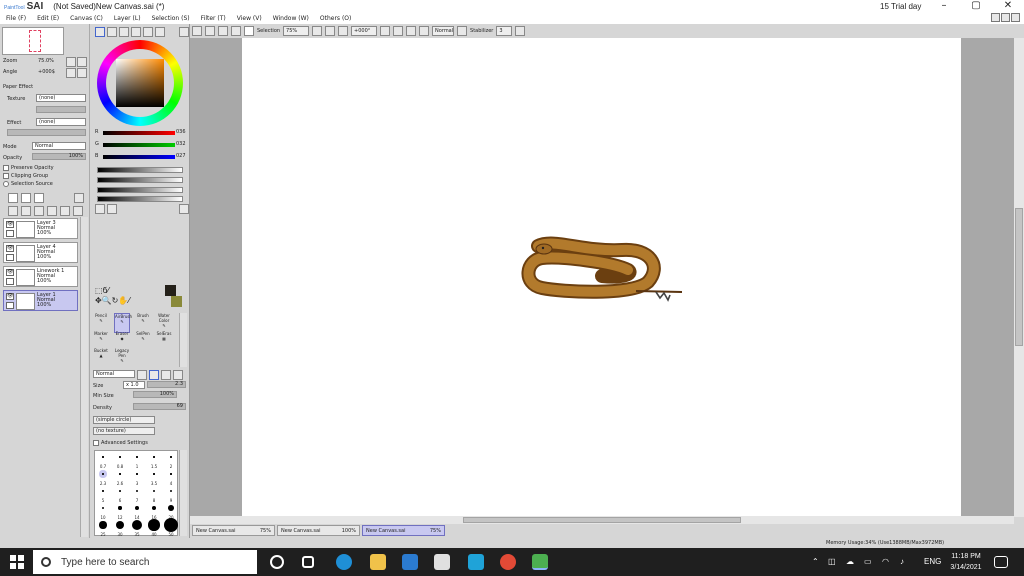  What do you see at coordinates (123, 300) in the screenshot?
I see `hand-icon: ✋` at bounding box center [123, 300].